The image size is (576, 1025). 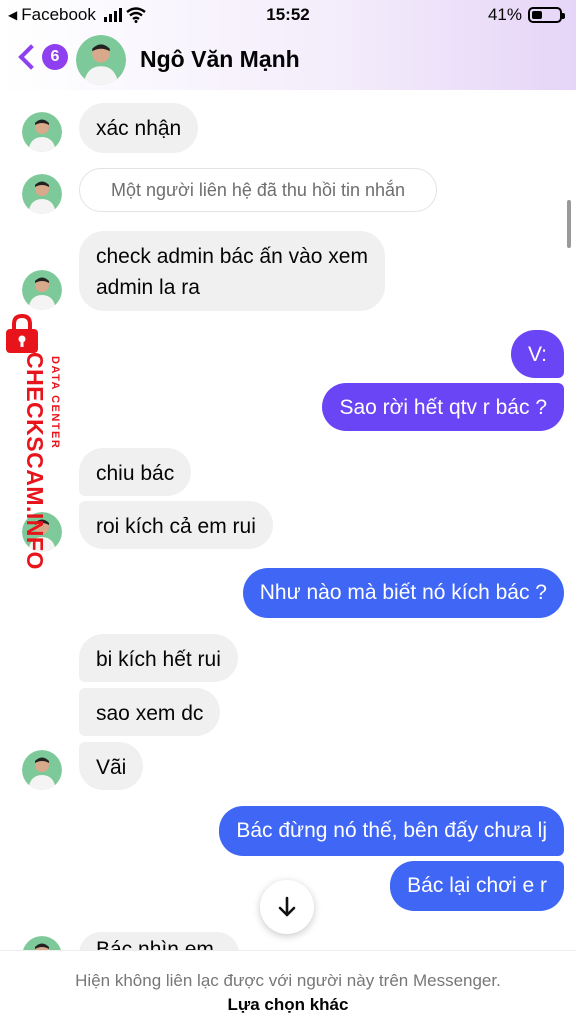 What do you see at coordinates (150, 712) in the screenshot?
I see `message-incoming: sao xem dc` at bounding box center [150, 712].